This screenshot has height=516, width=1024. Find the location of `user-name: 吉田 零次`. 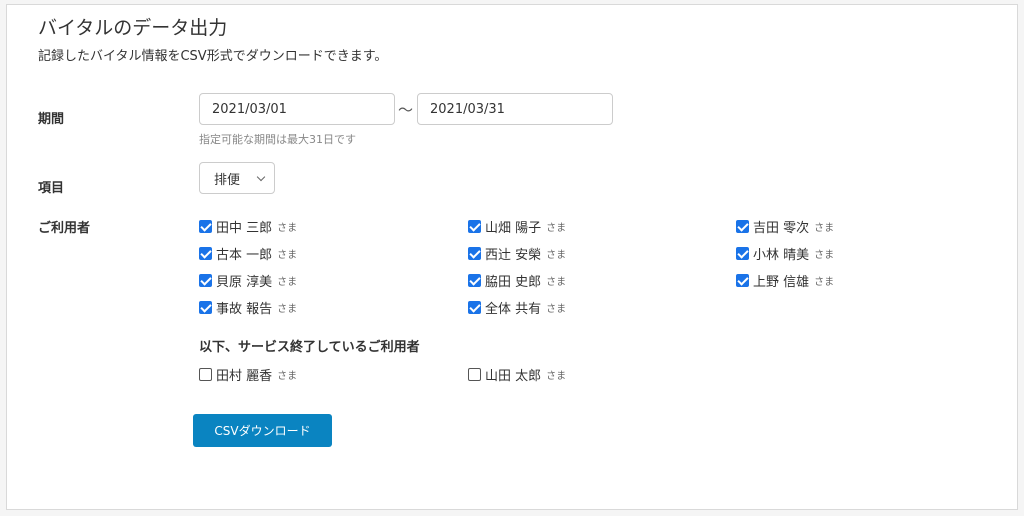

user-name: 吉田 零次 is located at coordinates (781, 228).